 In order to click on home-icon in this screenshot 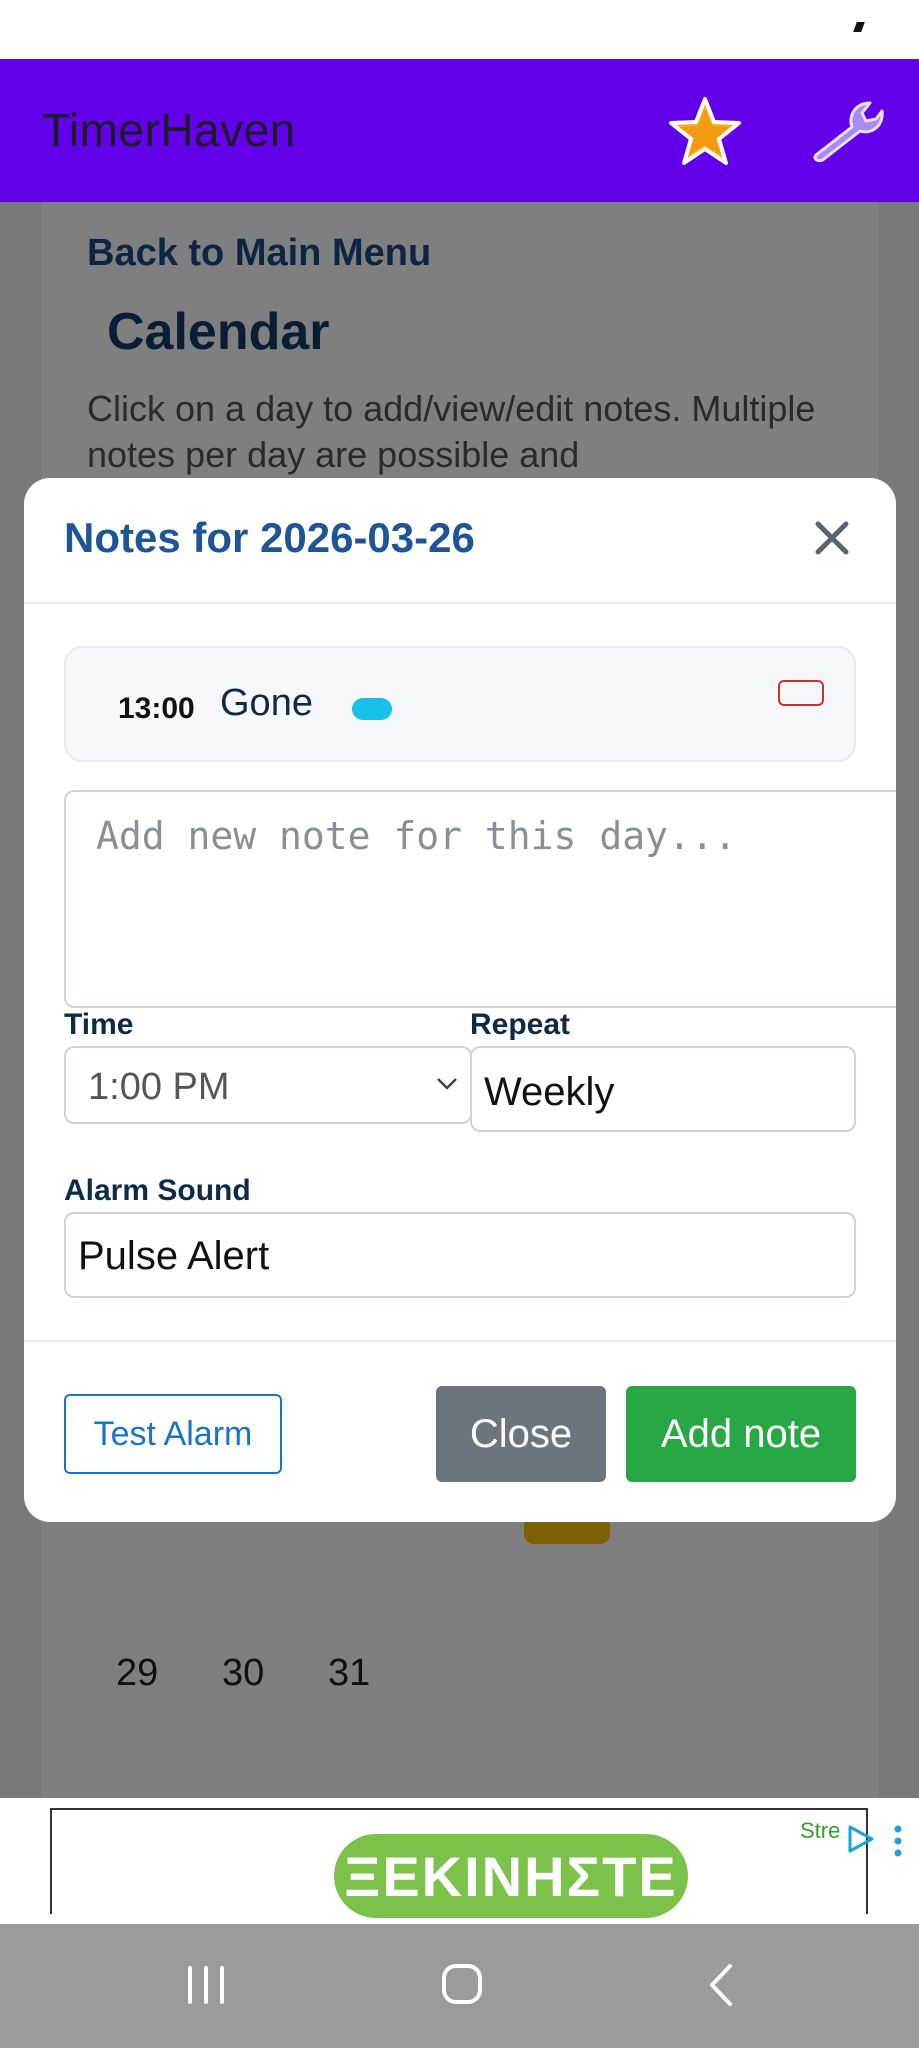, I will do `click(462, 1984)`.